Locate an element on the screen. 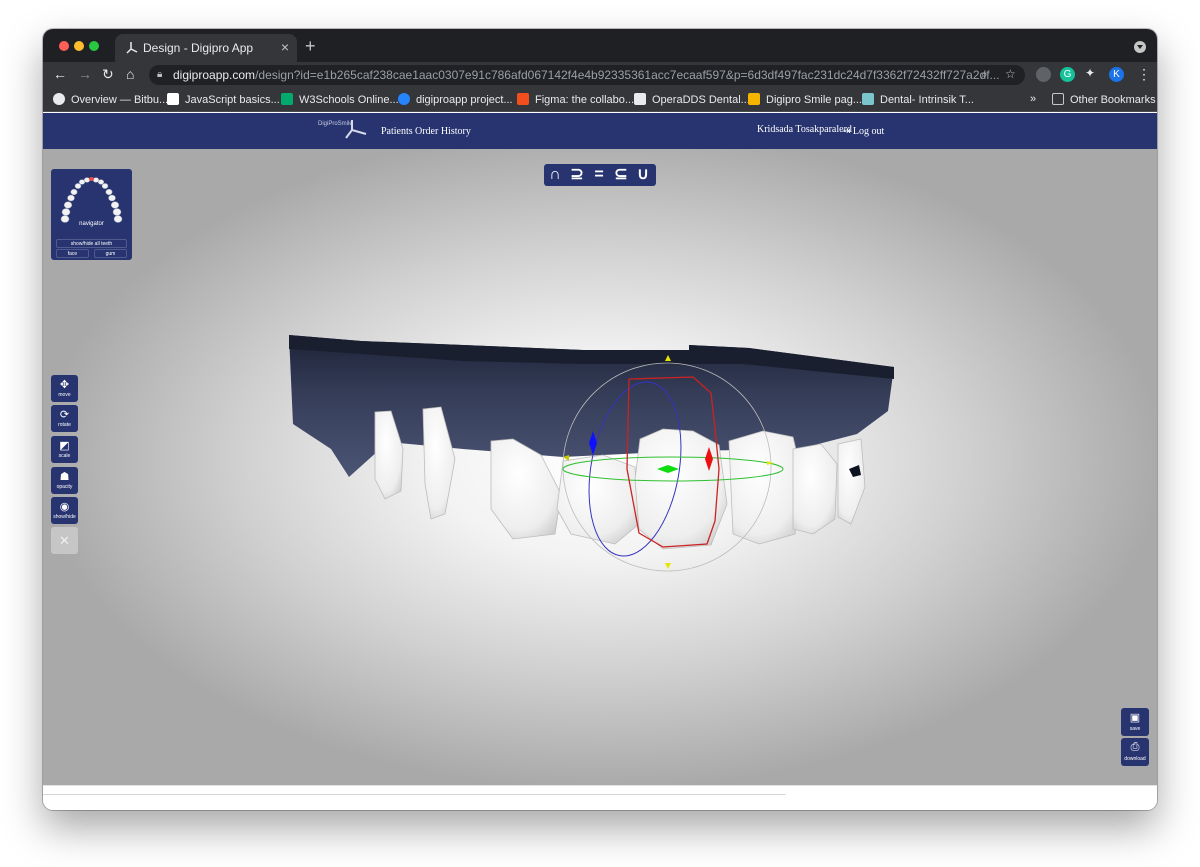 This screenshot has height=867, width=1200. download-icon: ⎙ is located at coordinates (1135, 747).